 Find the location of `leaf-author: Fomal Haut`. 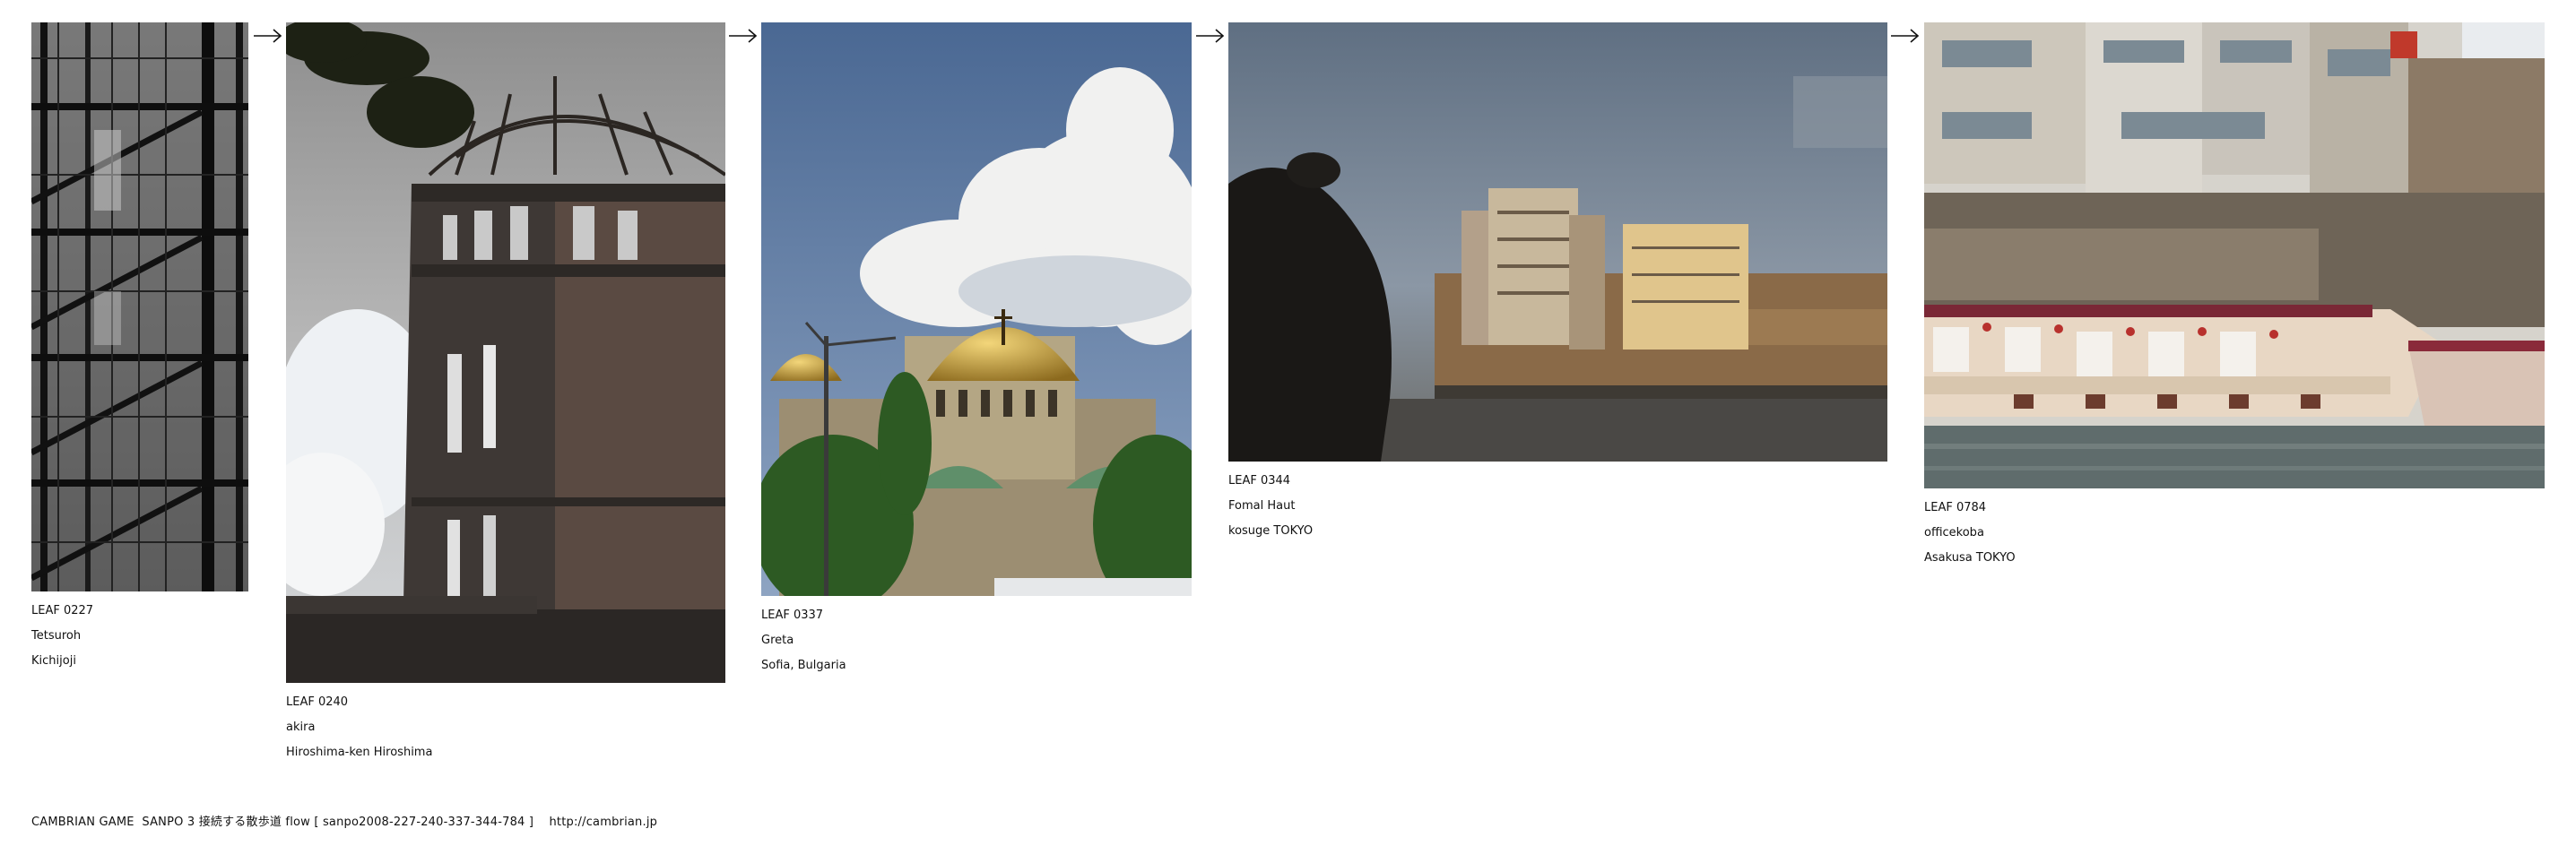

leaf-author: Fomal Haut is located at coordinates (1270, 507).